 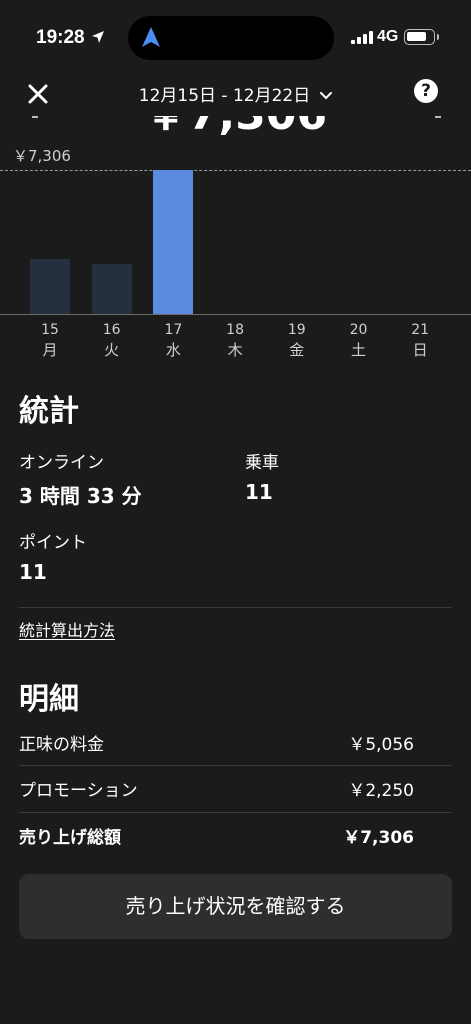 I want to click on day-label-16: 16 火, so click(x=112, y=340).